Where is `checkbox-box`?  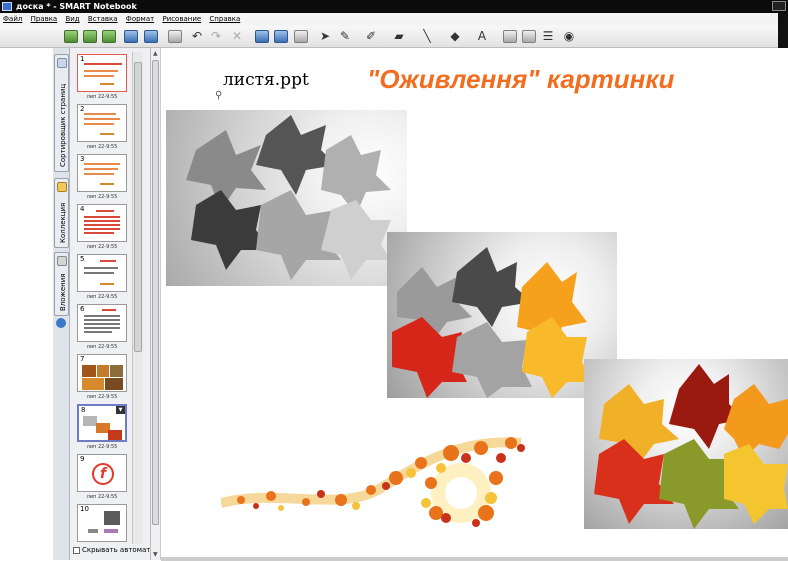
checkbox-box is located at coordinates (76, 550).